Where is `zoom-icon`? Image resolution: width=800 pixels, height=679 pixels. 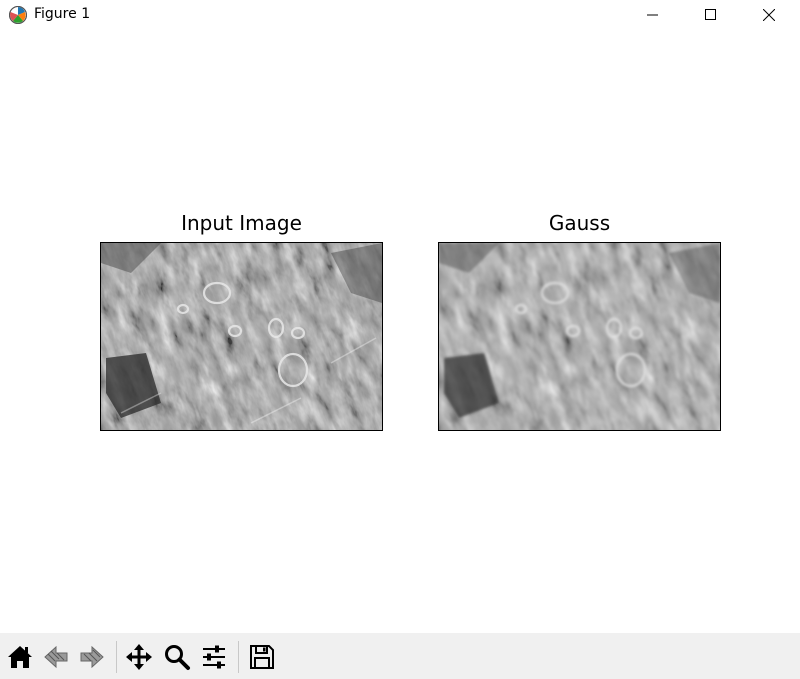 zoom-icon is located at coordinates (177, 657).